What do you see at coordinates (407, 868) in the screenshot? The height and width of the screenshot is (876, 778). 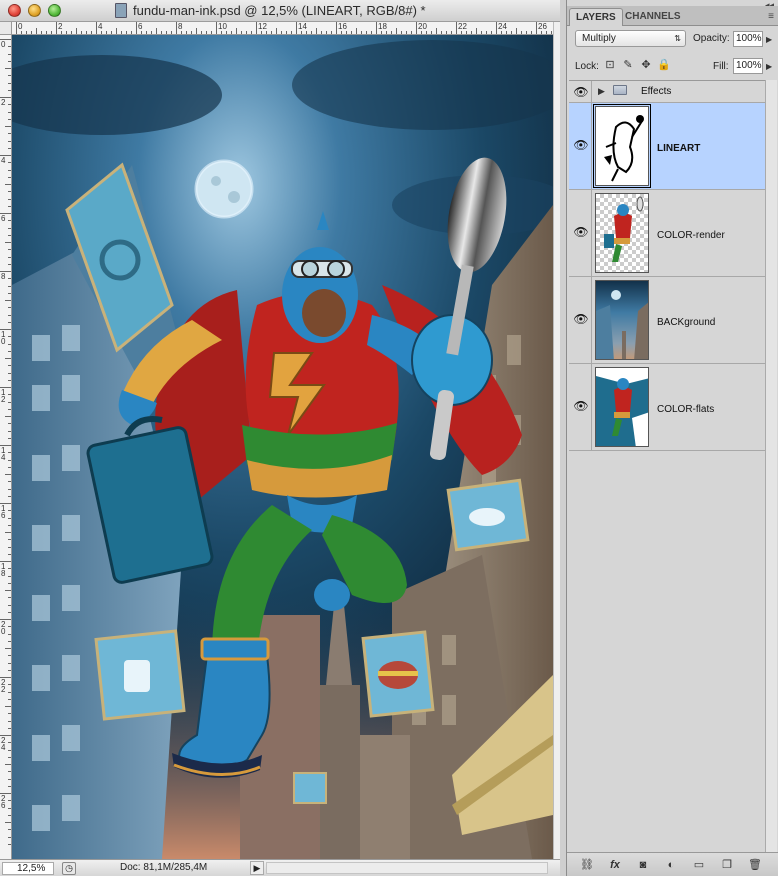 I see `horizontal-scrollbar` at bounding box center [407, 868].